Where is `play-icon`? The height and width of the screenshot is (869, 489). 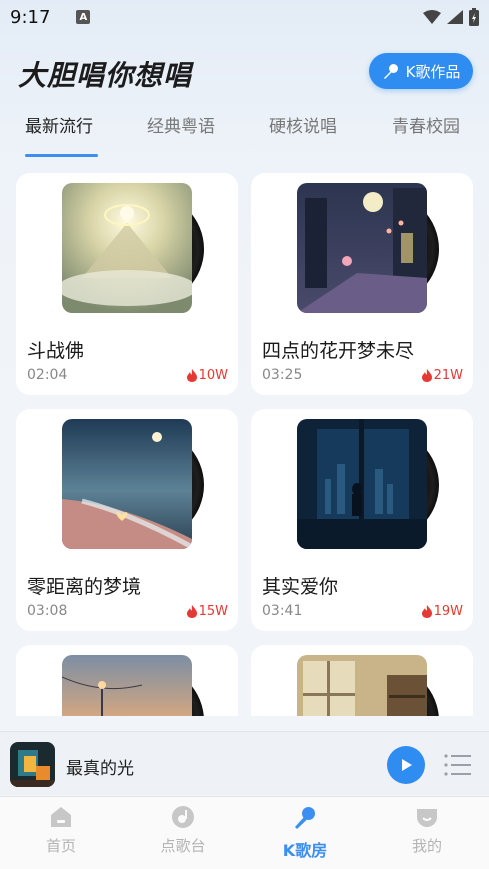 play-icon is located at coordinates (407, 765).